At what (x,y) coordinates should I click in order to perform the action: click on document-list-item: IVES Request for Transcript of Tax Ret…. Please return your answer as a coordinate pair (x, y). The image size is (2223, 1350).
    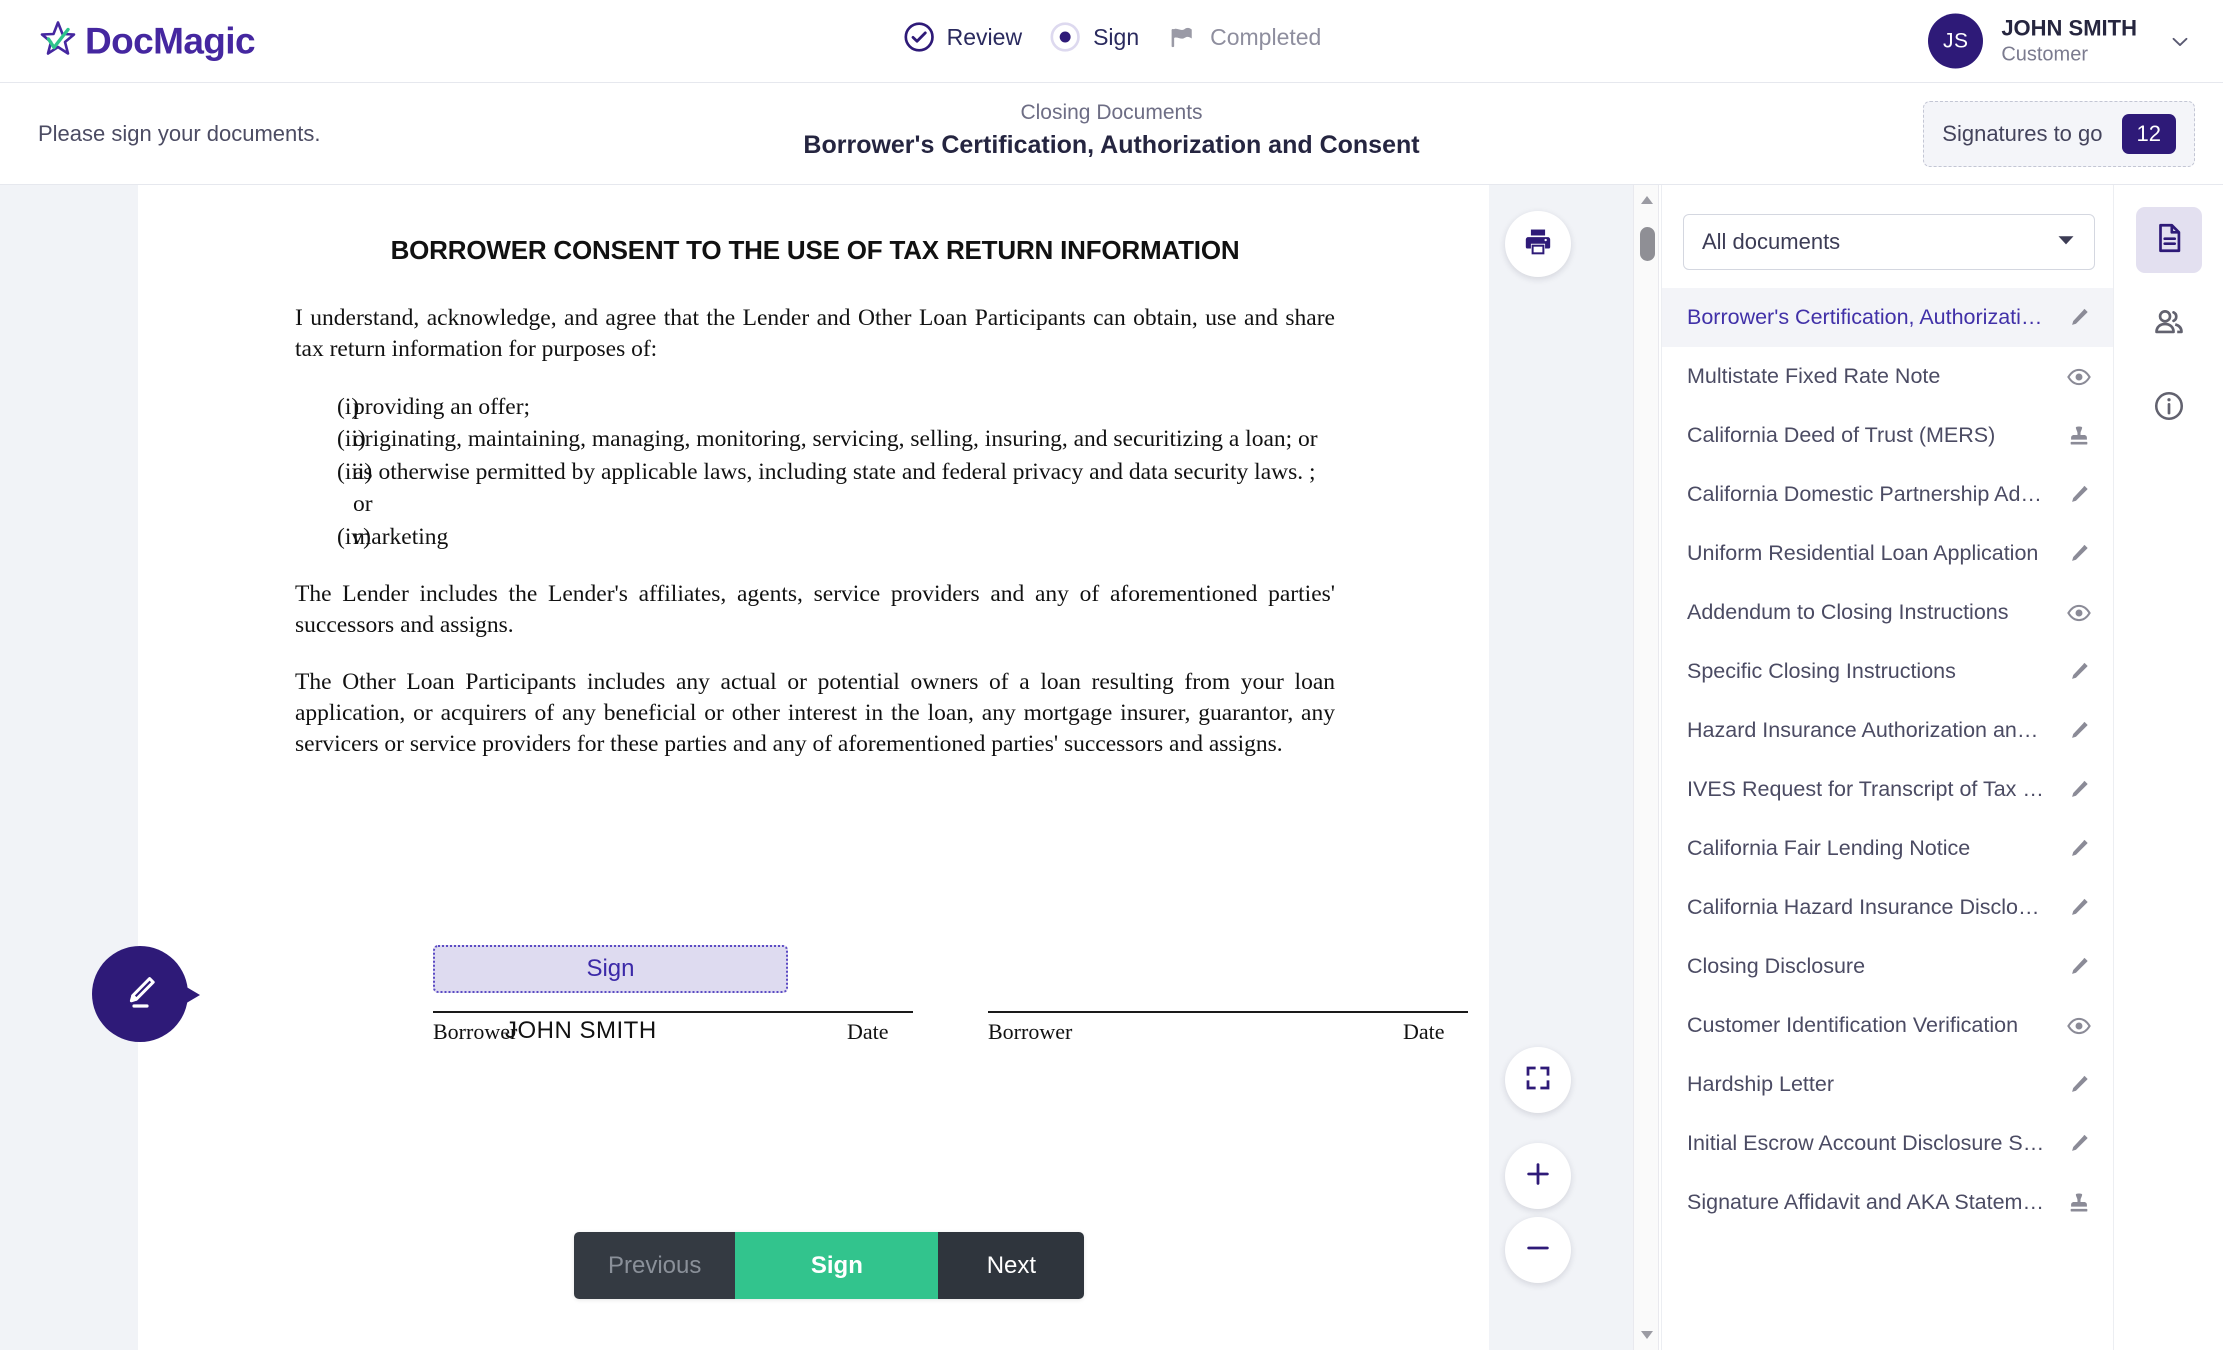
    Looking at the image, I should click on (1888, 789).